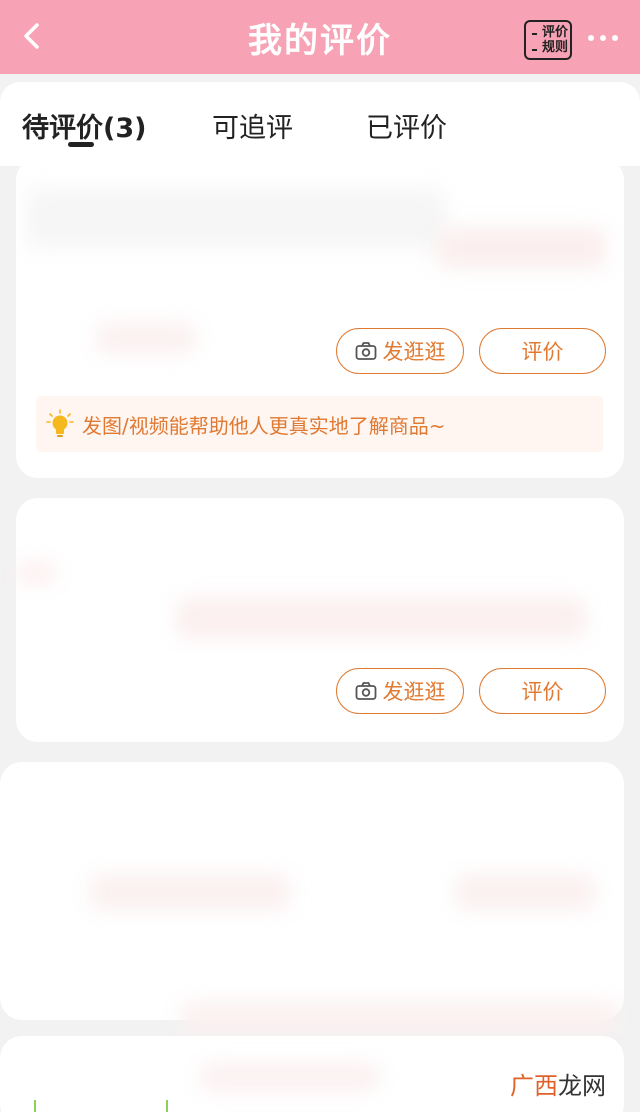 This screenshot has height=1112, width=640. Describe the element at coordinates (534, 1086) in the screenshot. I see `watermark-part1: 广西` at that location.